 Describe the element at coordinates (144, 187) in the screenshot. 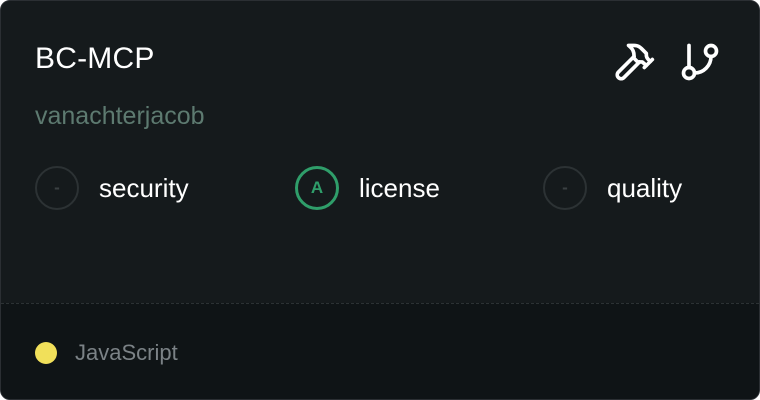

I see `security-label: security` at that location.